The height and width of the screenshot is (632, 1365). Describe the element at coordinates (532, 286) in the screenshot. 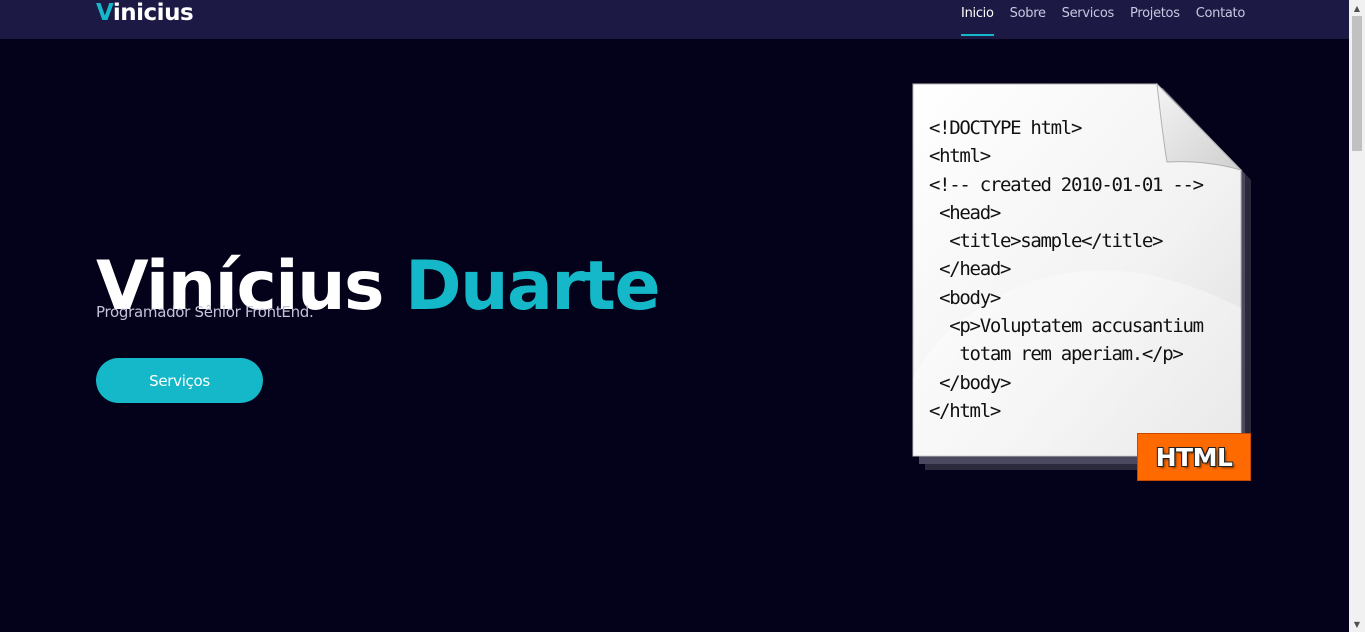

I see `hero-title-surname: Duarte` at that location.